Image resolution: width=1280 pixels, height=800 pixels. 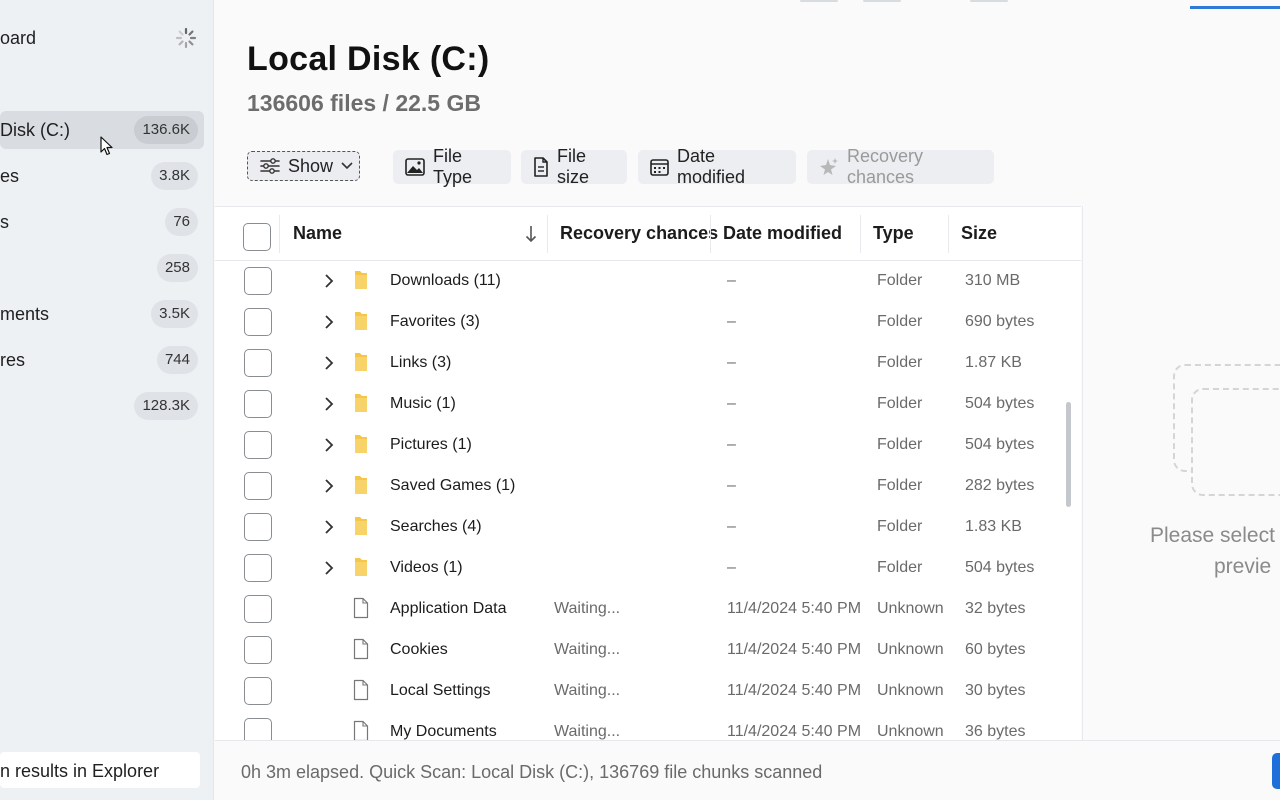 What do you see at coordinates (639, 233) in the screenshot?
I see `column-header-recovery: Recovery chances` at bounding box center [639, 233].